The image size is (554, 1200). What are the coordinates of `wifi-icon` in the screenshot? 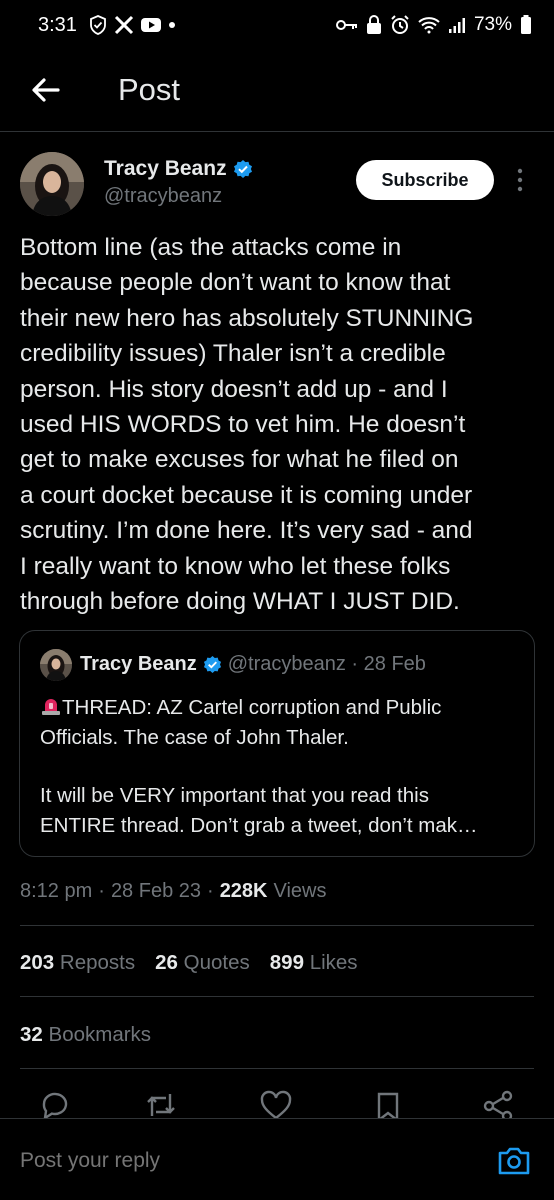 It's located at (429, 25).